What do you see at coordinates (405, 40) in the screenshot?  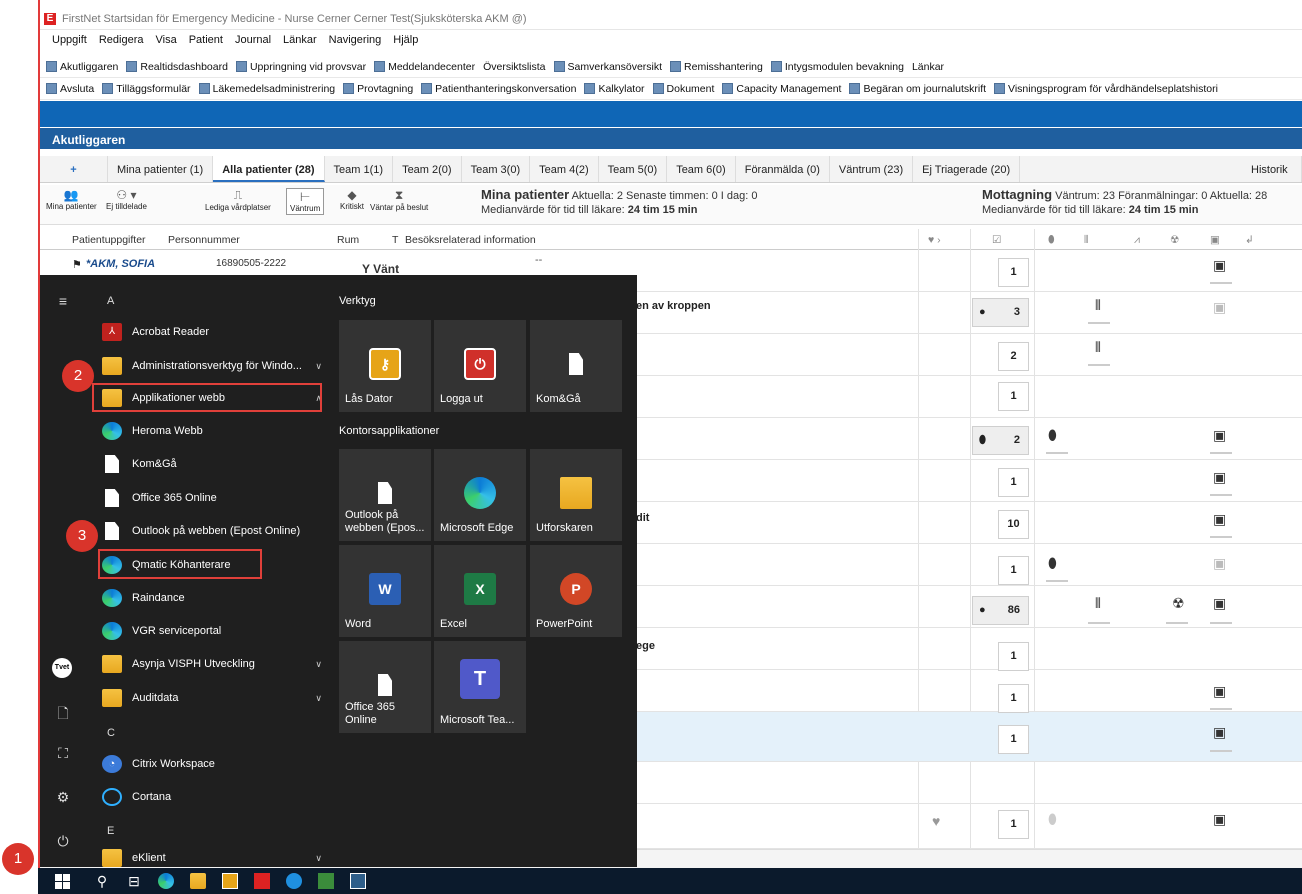 I see `menu-hjalp: Hjälp` at bounding box center [405, 40].